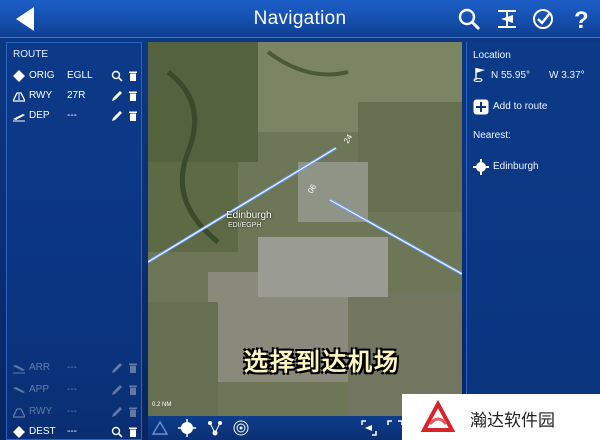 The width and height of the screenshot is (600, 440). I want to click on route-row-dep: DEP ---, so click(75, 116).